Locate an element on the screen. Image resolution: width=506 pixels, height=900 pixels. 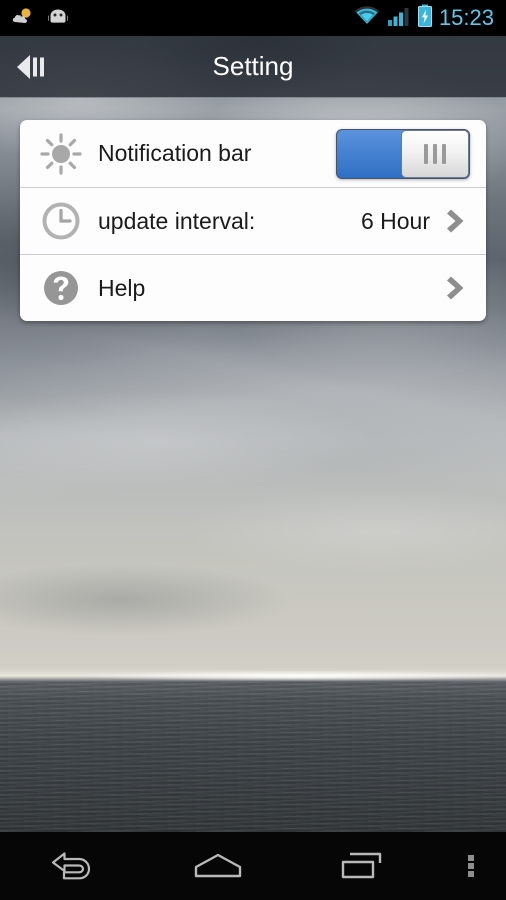
battery-charging-icon is located at coordinates (425, 18).